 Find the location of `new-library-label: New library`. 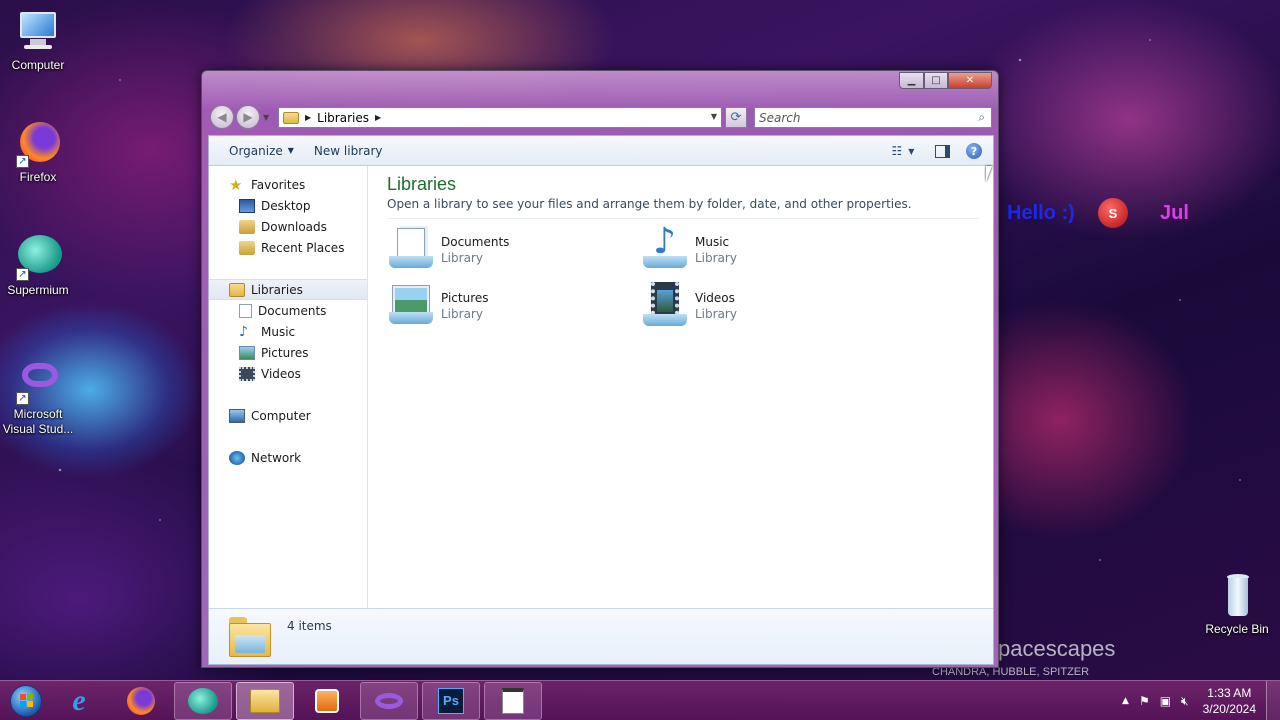

new-library-label: New library is located at coordinates (348, 150).